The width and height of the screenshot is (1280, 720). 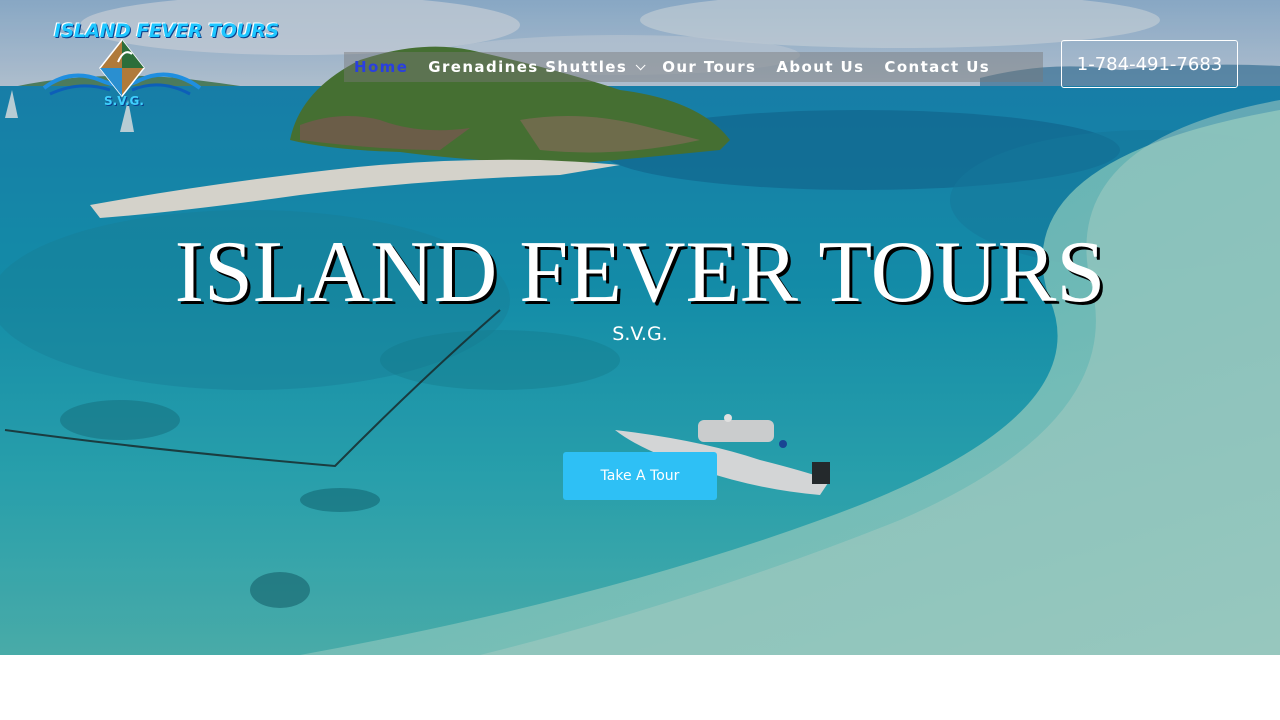 I want to click on nav-item-label: Contact Us, so click(x=937, y=67).